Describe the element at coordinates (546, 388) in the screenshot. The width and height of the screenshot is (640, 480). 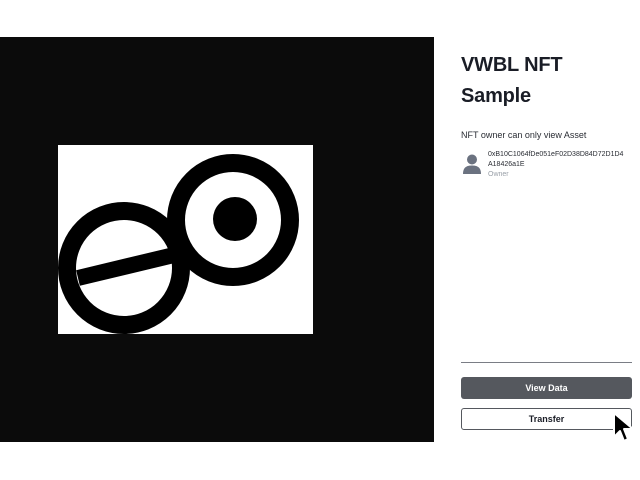
I see `view-data-button: View Data` at that location.